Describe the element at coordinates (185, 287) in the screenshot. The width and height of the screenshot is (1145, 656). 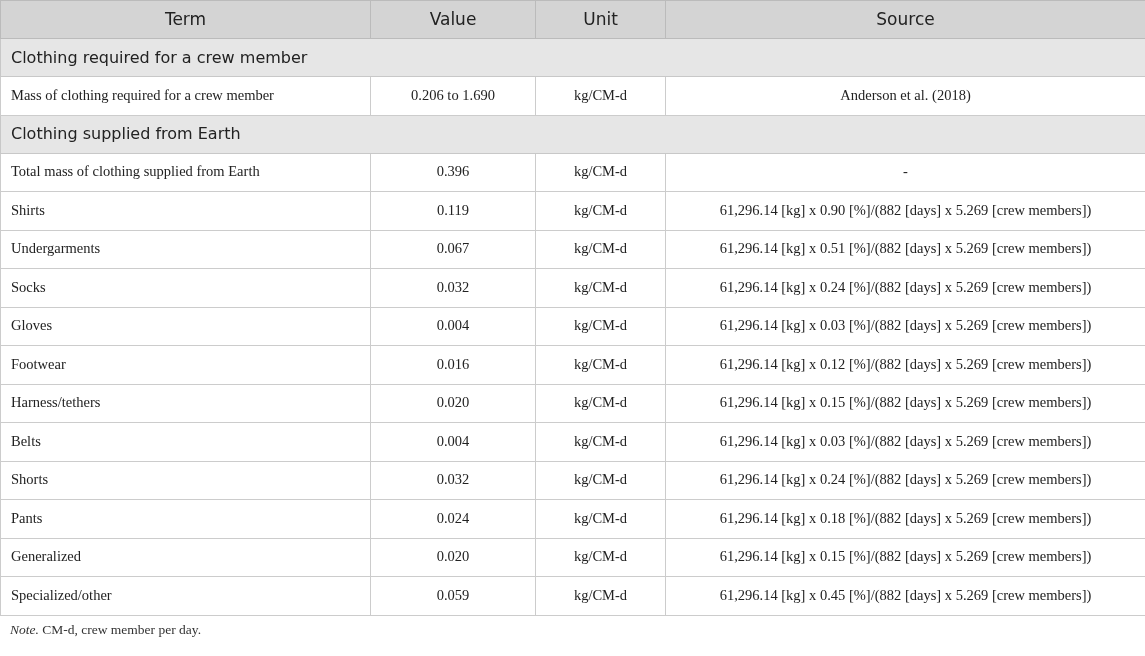
I see `table-cell: Socks` at that location.